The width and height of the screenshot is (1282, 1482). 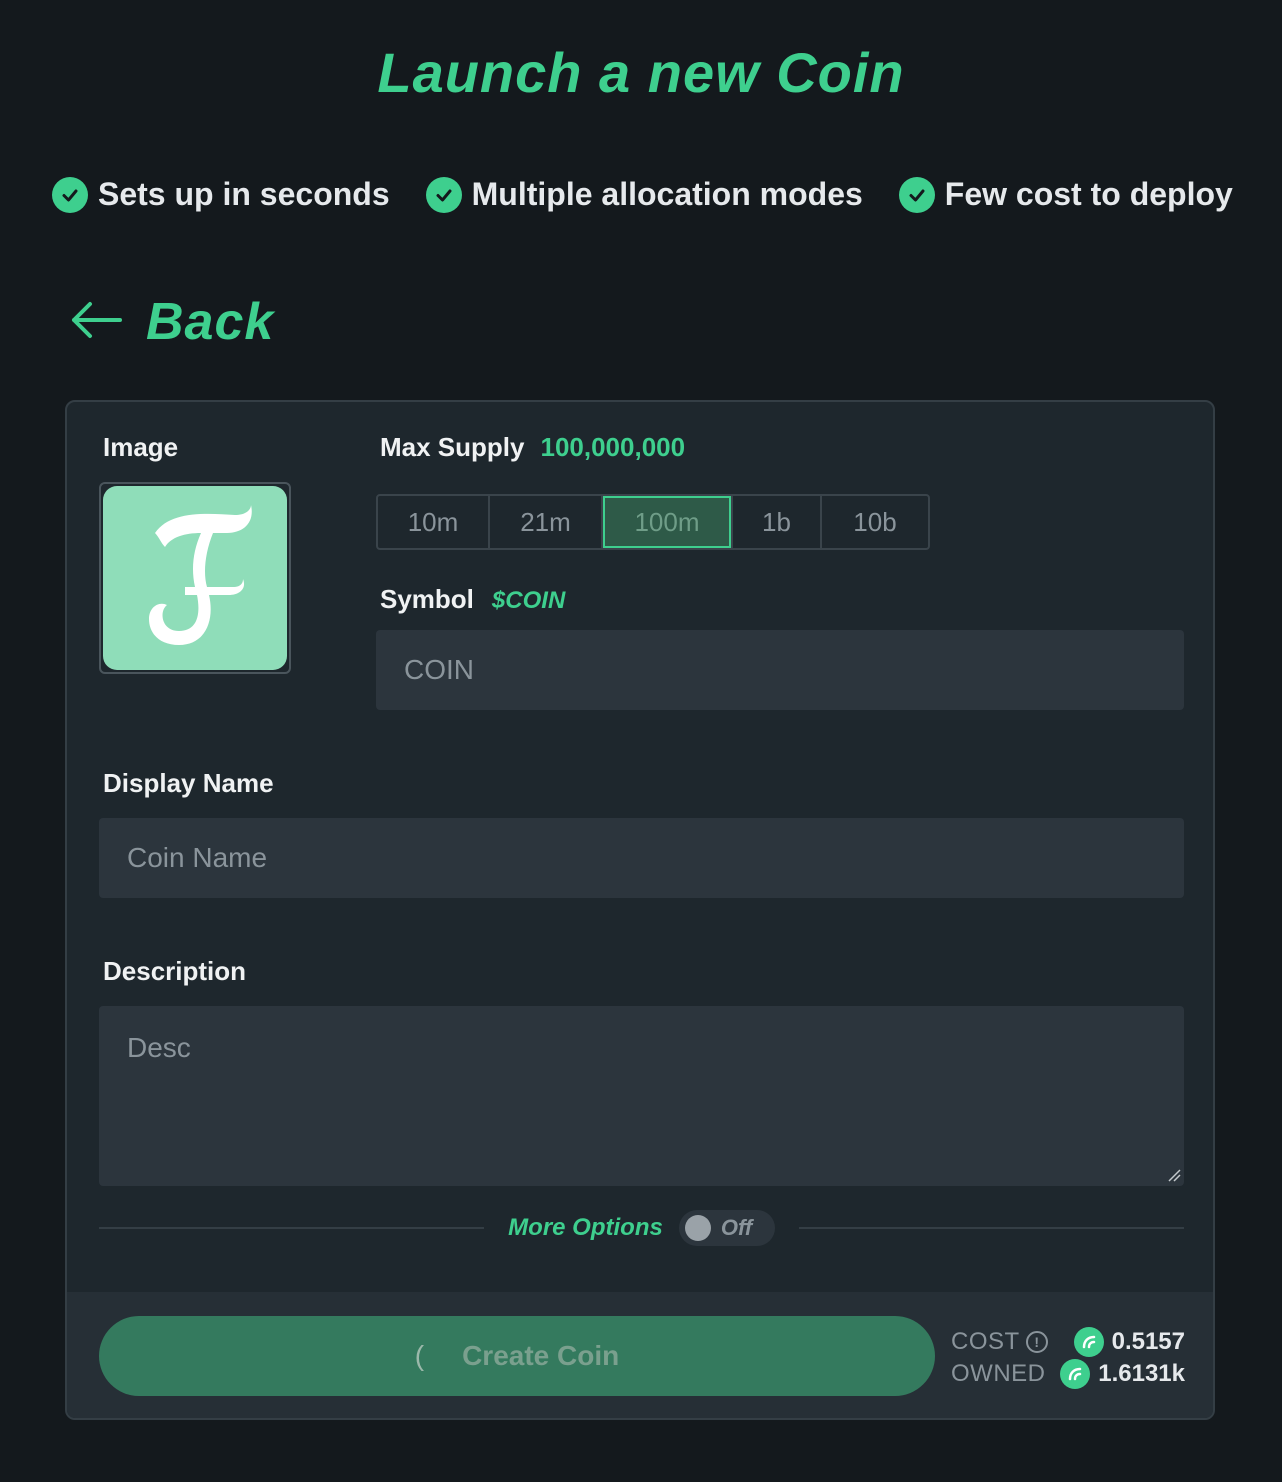 I want to click on owned-value: 1.6131k, so click(x=1141, y=1373).